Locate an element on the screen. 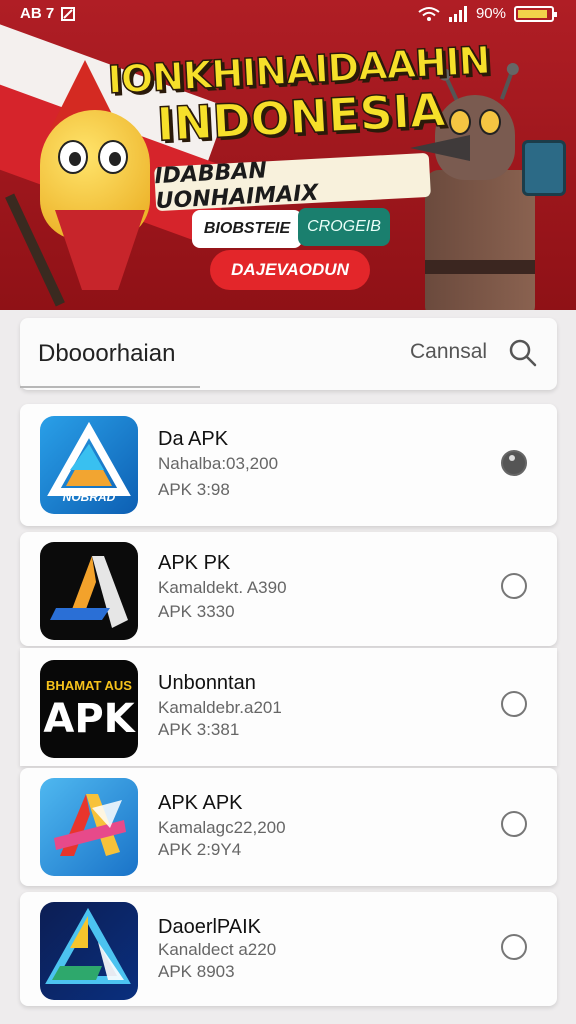 The height and width of the screenshot is (1024, 576). app-subtitle: Nahalba:03,200 is located at coordinates (218, 463).